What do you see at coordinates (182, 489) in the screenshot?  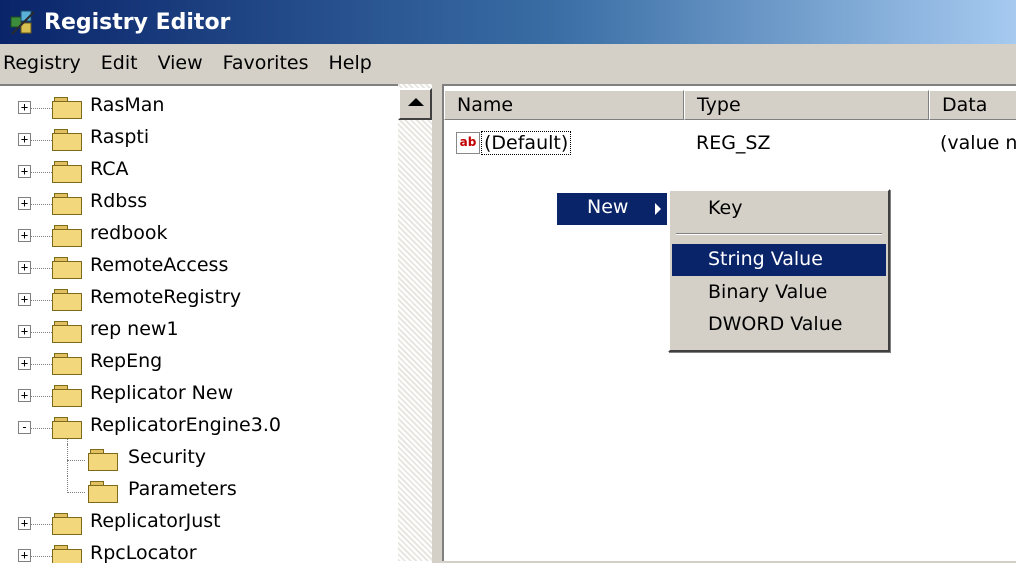 I see `tree-item-label: Parameters` at bounding box center [182, 489].